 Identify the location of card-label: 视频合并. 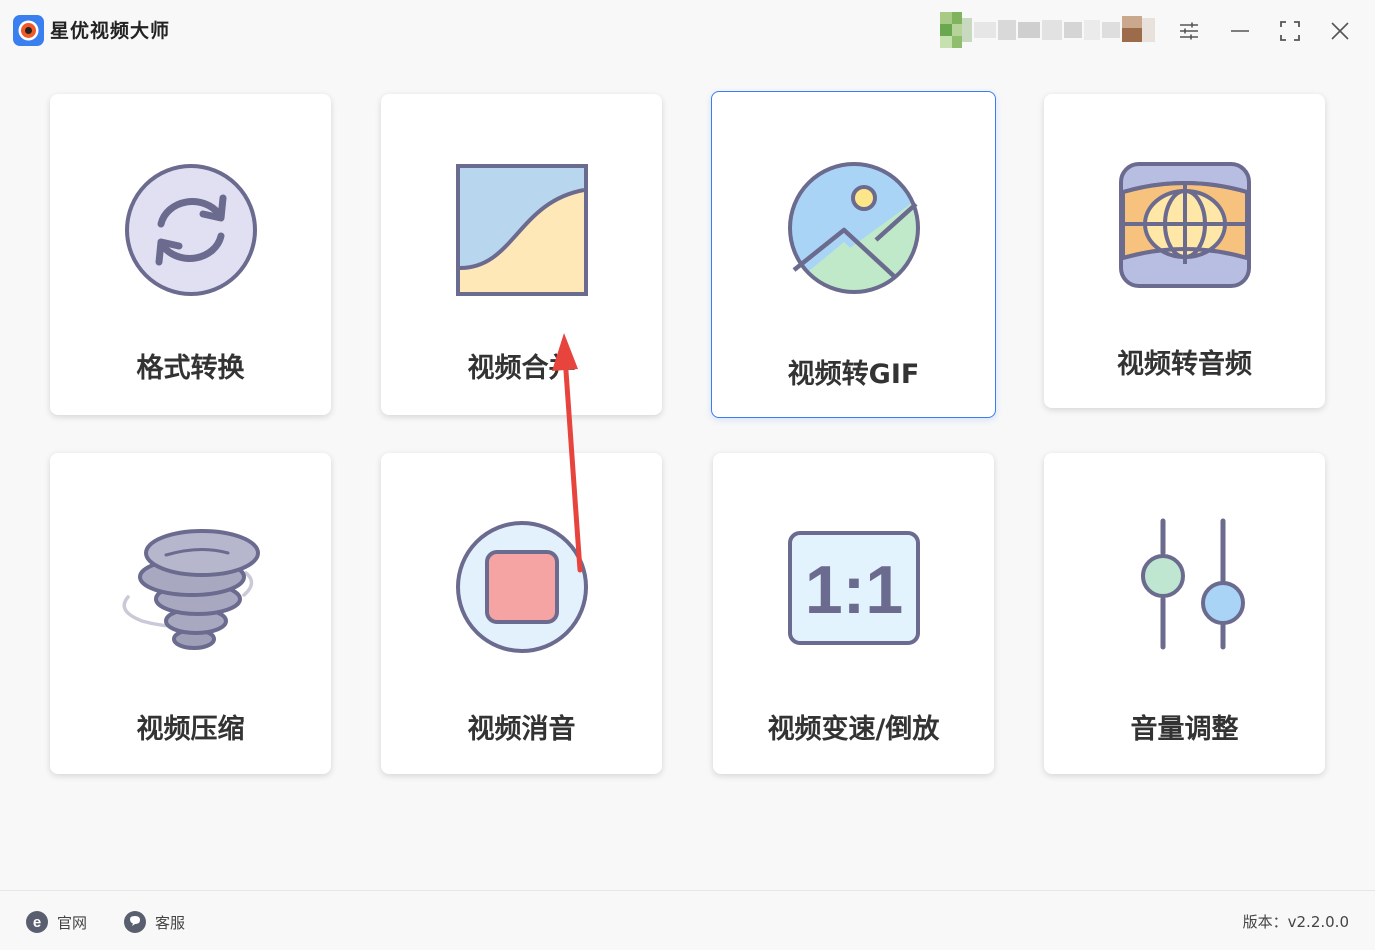
(521, 368).